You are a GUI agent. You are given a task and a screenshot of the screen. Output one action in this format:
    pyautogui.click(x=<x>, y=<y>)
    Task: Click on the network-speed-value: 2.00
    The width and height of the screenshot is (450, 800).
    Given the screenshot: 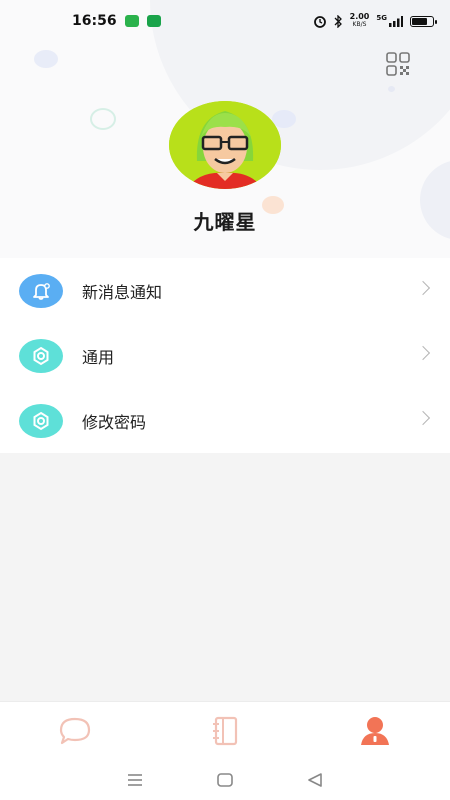 What is the action you would take?
    pyautogui.click(x=359, y=16)
    